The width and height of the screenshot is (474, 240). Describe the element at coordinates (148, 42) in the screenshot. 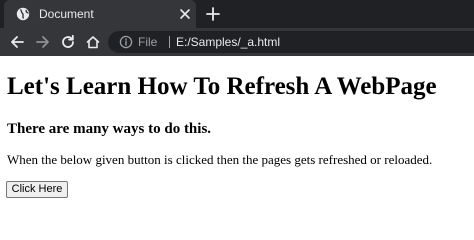

I see `scheme-label: File` at that location.